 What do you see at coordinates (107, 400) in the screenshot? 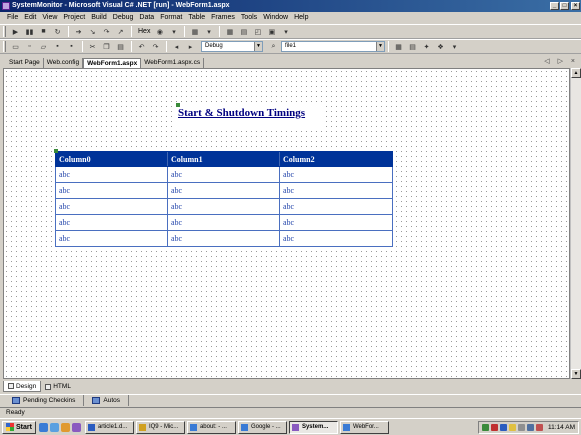
I see `tab-autos: Autos` at bounding box center [107, 400].